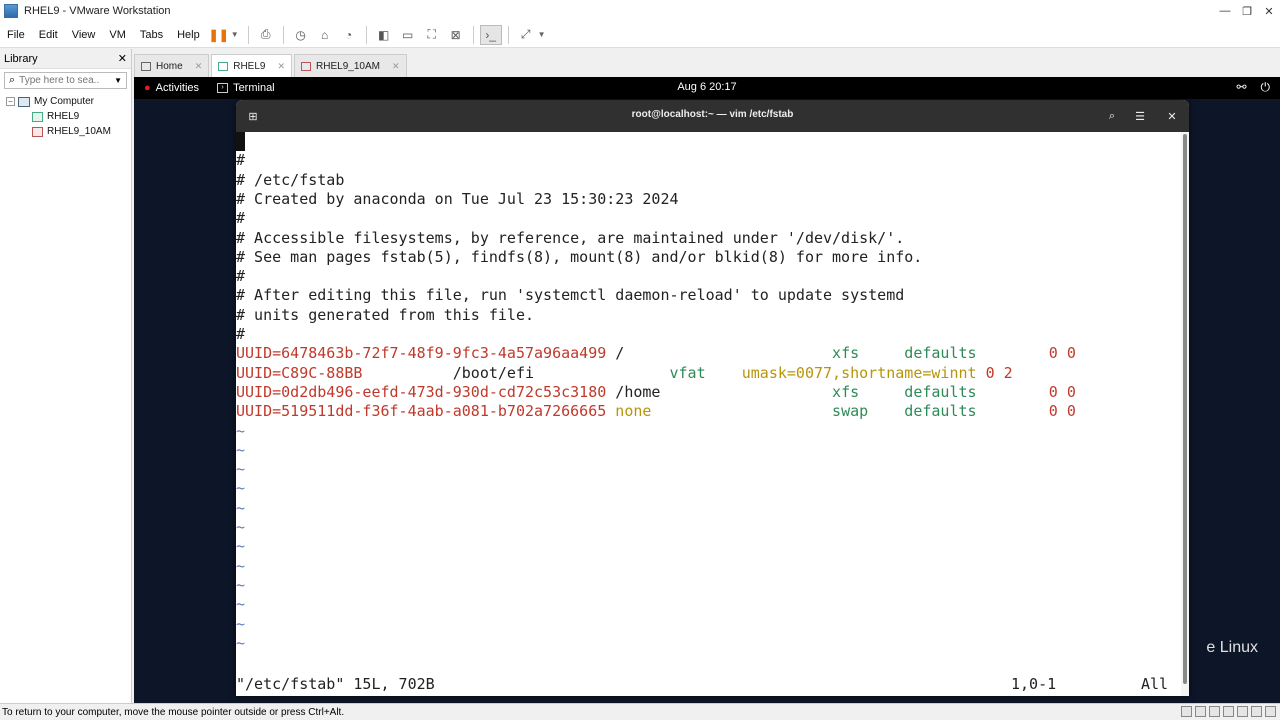 This screenshot has width=1280, height=720. What do you see at coordinates (868, 411) in the screenshot?
I see `fstab-type: swap` at bounding box center [868, 411].